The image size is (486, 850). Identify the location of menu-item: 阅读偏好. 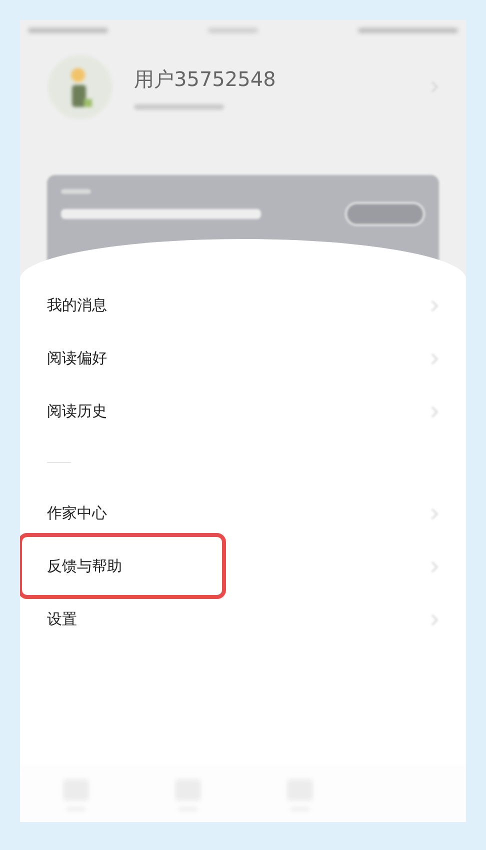
(243, 358).